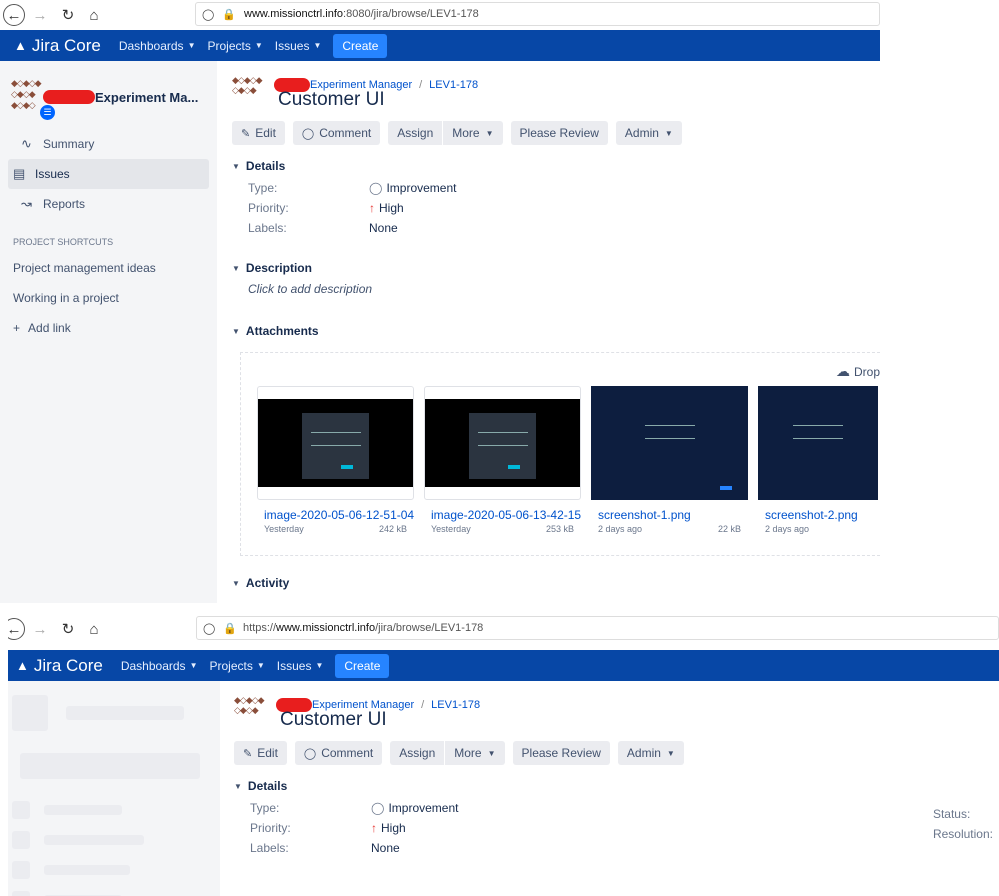  Describe the element at coordinates (267, 786) in the screenshot. I see `details-heading: Details` at that location.